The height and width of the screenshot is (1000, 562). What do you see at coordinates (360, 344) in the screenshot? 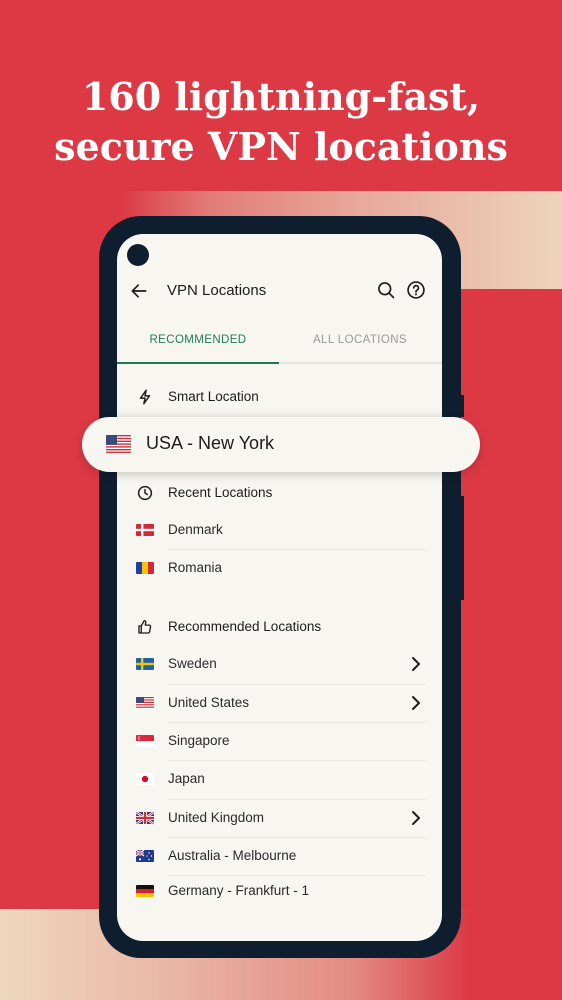
I see `tab-all-locations: ALL LOCATIONS` at bounding box center [360, 344].